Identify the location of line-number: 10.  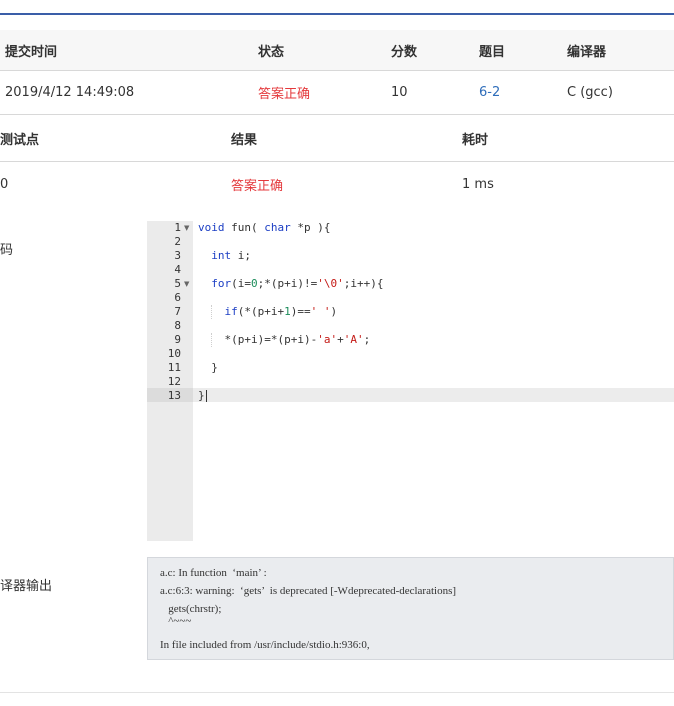
(174, 353).